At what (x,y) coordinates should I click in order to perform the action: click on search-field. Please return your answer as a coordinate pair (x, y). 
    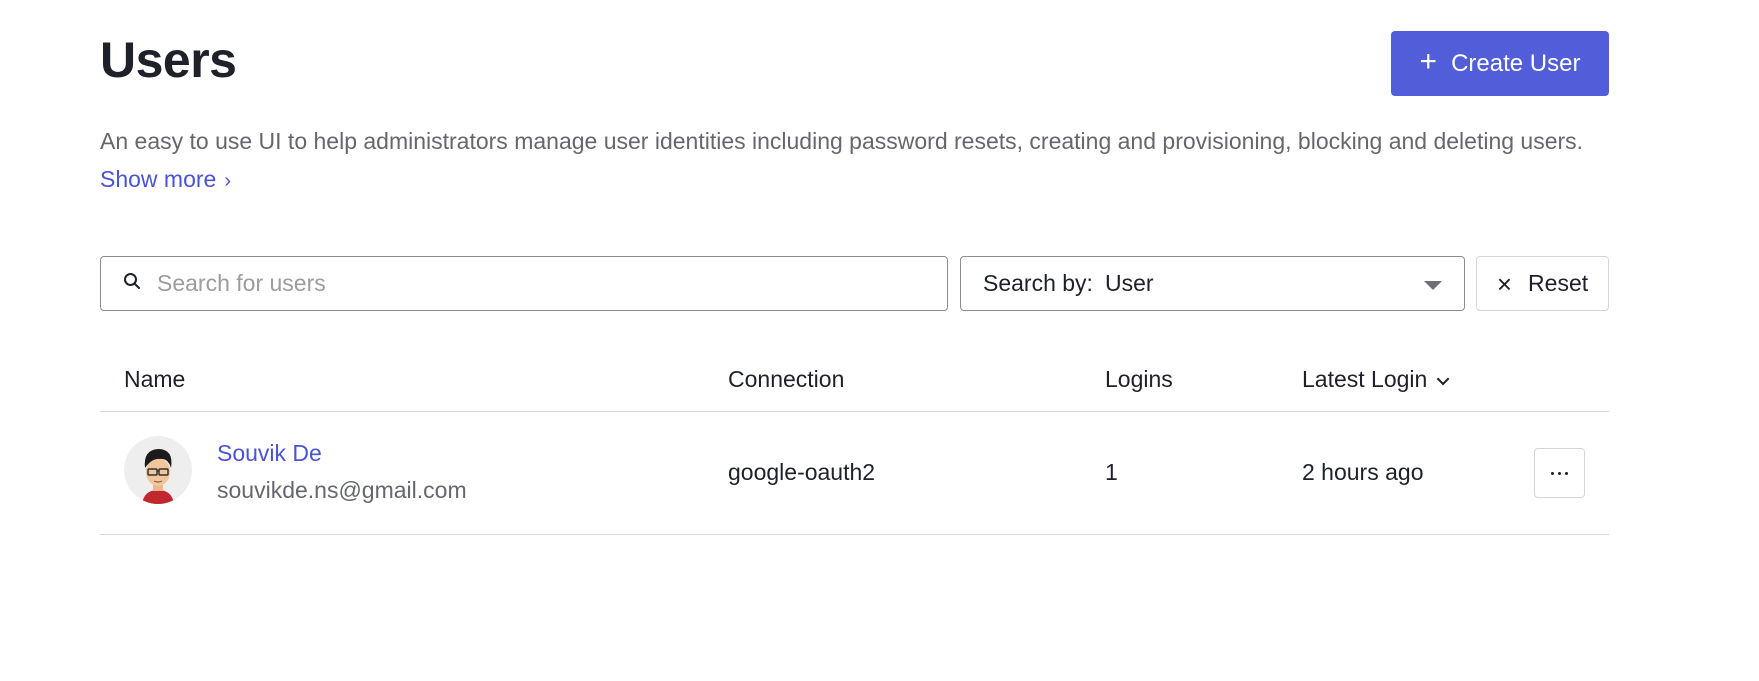
    Looking at the image, I should click on (524, 283).